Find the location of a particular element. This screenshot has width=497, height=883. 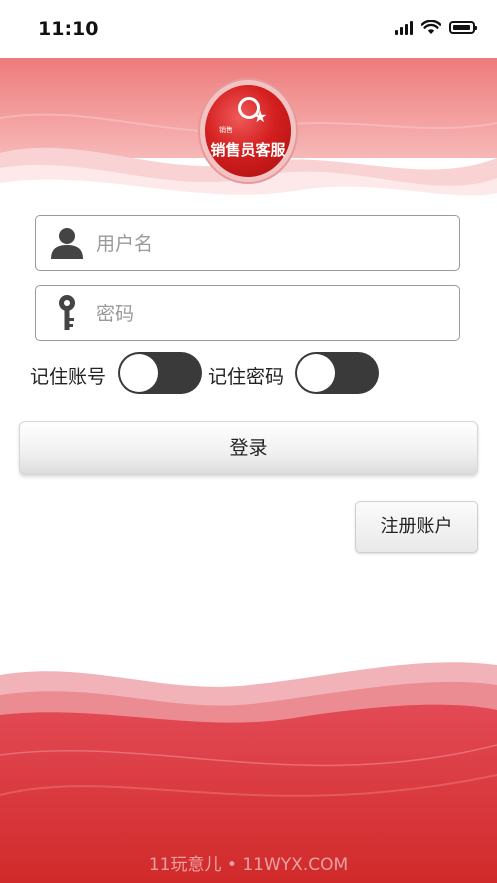

logo-mini-text: 销售 is located at coordinates (226, 130).